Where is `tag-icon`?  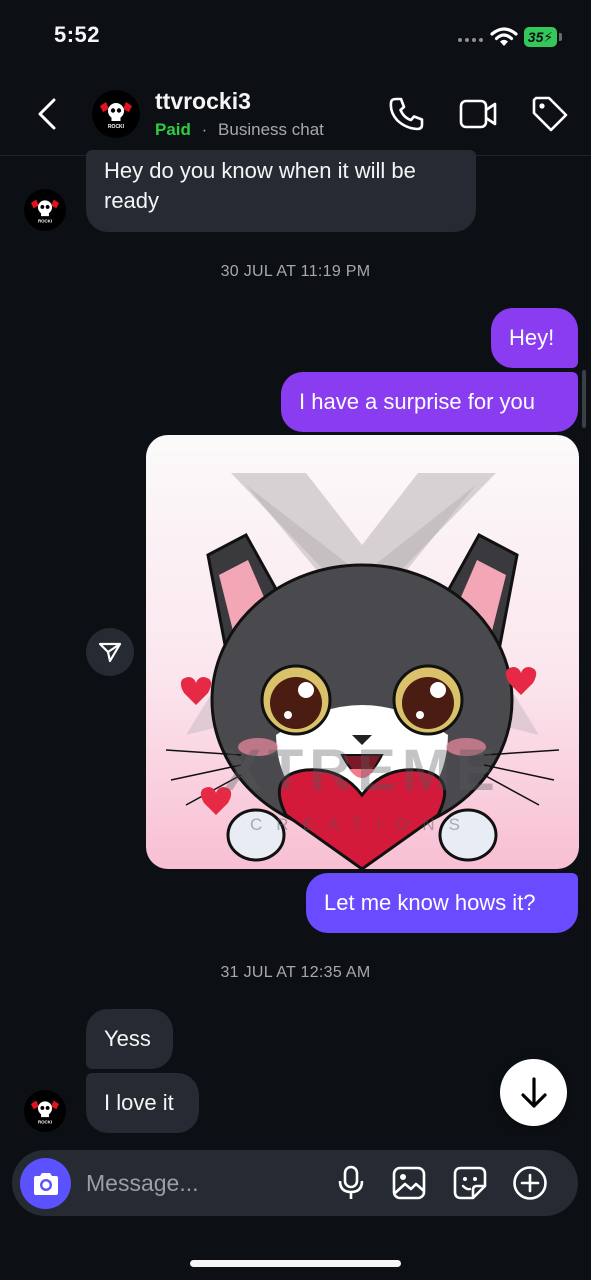 tag-icon is located at coordinates (550, 114).